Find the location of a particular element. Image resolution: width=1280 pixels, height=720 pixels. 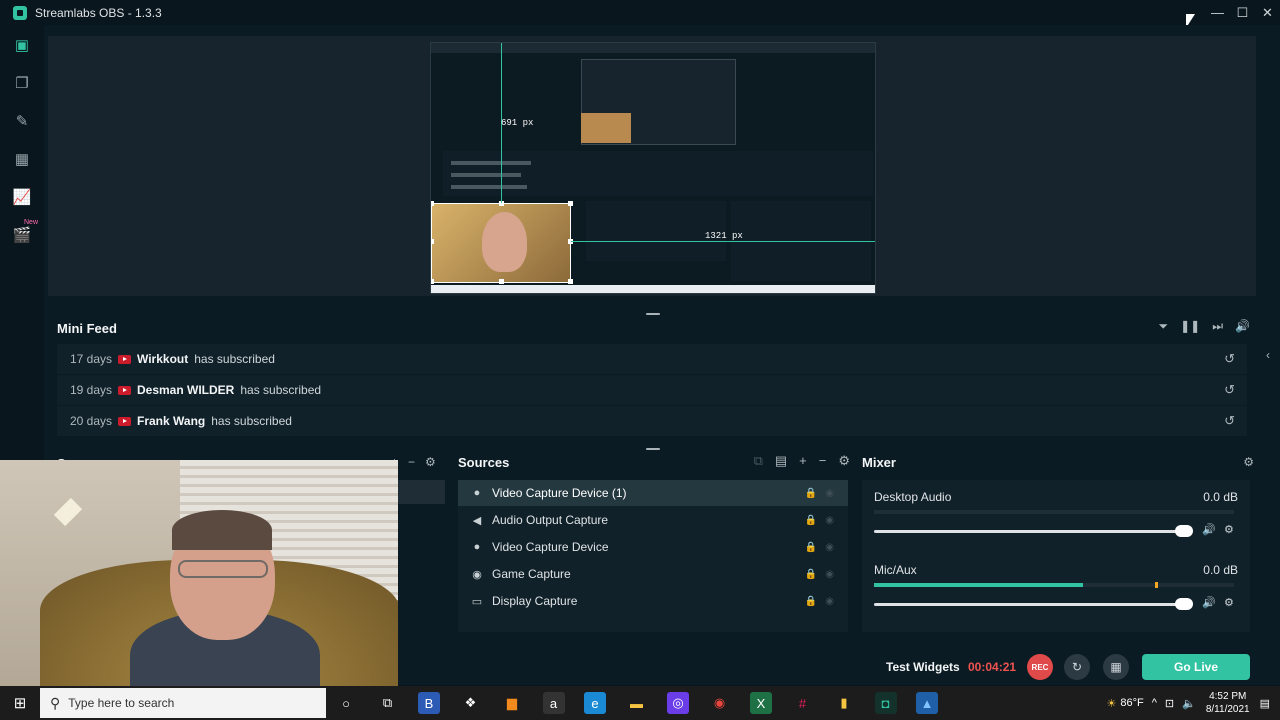

file-explorer-icon: ▬ is located at coordinates (637, 703).